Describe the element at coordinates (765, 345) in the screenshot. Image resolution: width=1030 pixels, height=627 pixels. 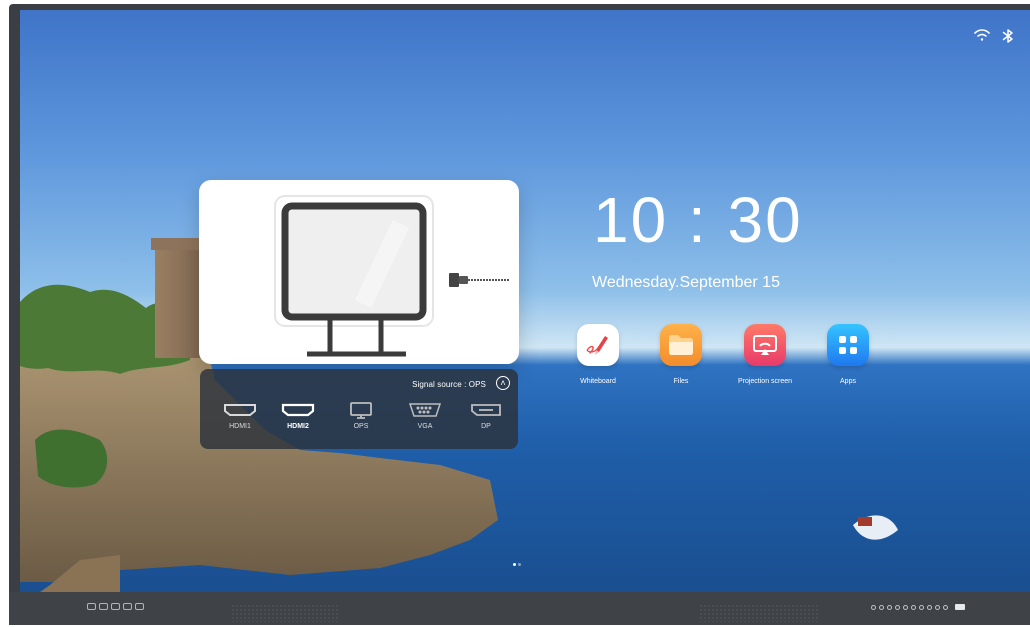
I see `screen-cast-icon` at that location.